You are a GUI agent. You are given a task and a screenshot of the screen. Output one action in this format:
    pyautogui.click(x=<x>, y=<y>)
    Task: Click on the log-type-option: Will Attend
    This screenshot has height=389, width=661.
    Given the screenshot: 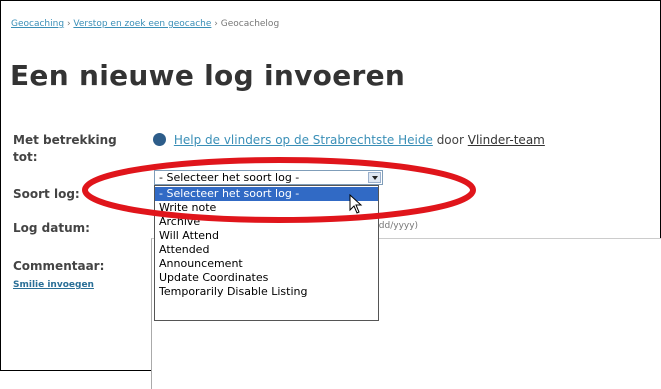 What is the action you would take?
    pyautogui.click(x=266, y=236)
    